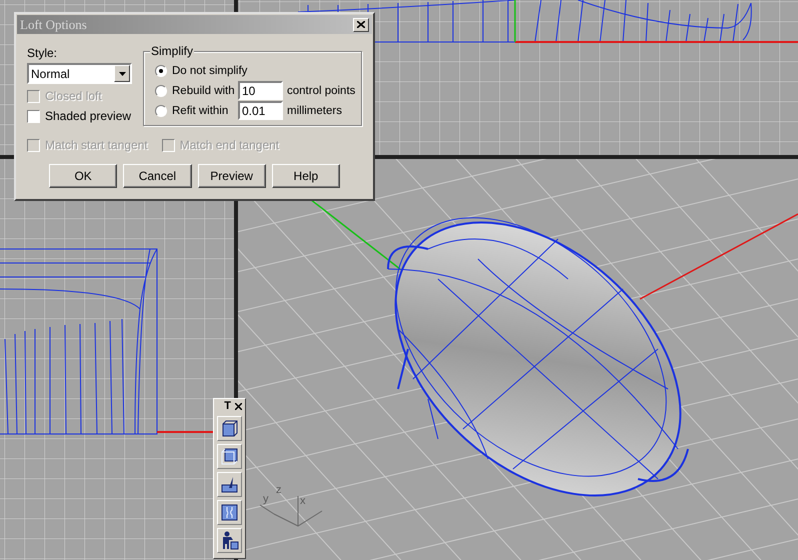 The image size is (798, 560). What do you see at coordinates (279, 490) in the screenshot?
I see `axis-label: z` at bounding box center [279, 490].